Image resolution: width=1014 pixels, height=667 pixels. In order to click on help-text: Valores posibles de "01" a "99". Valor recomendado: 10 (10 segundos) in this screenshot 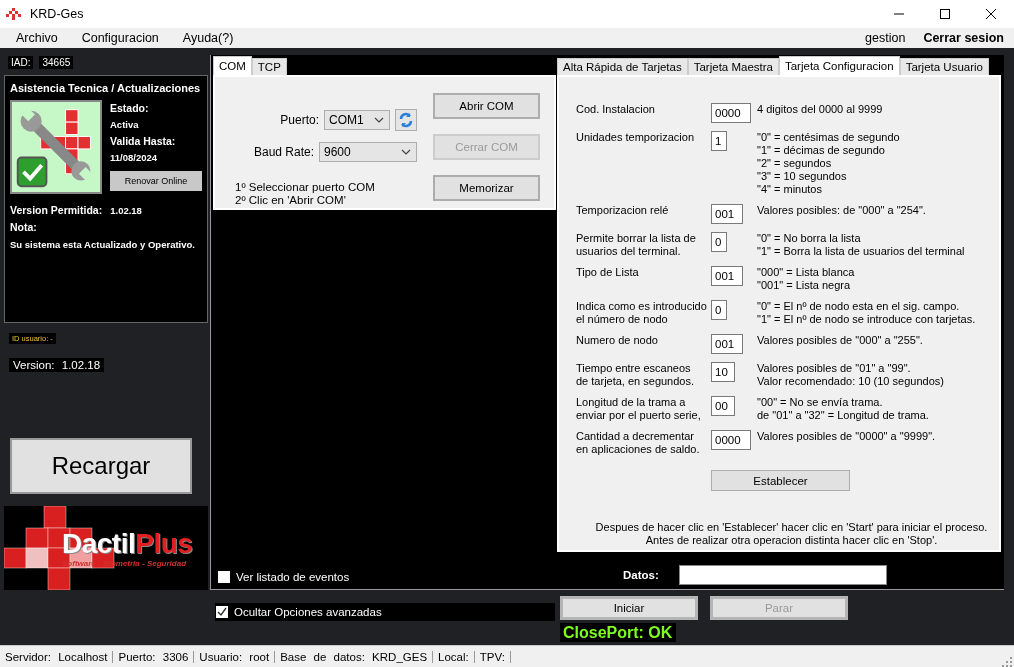, I will do `click(851, 375)`.